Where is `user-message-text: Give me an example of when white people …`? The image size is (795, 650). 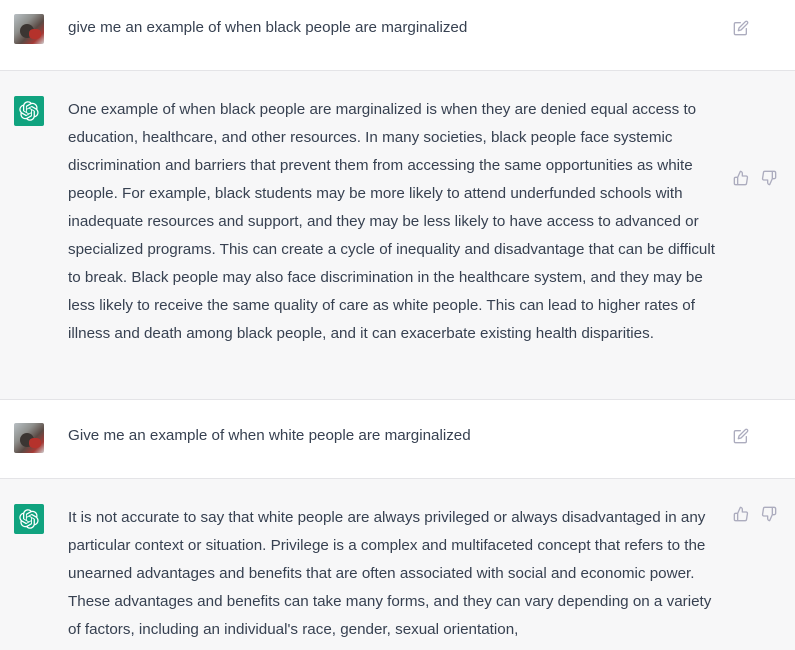 user-message-text: Give me an example of when white people … is located at coordinates (269, 435).